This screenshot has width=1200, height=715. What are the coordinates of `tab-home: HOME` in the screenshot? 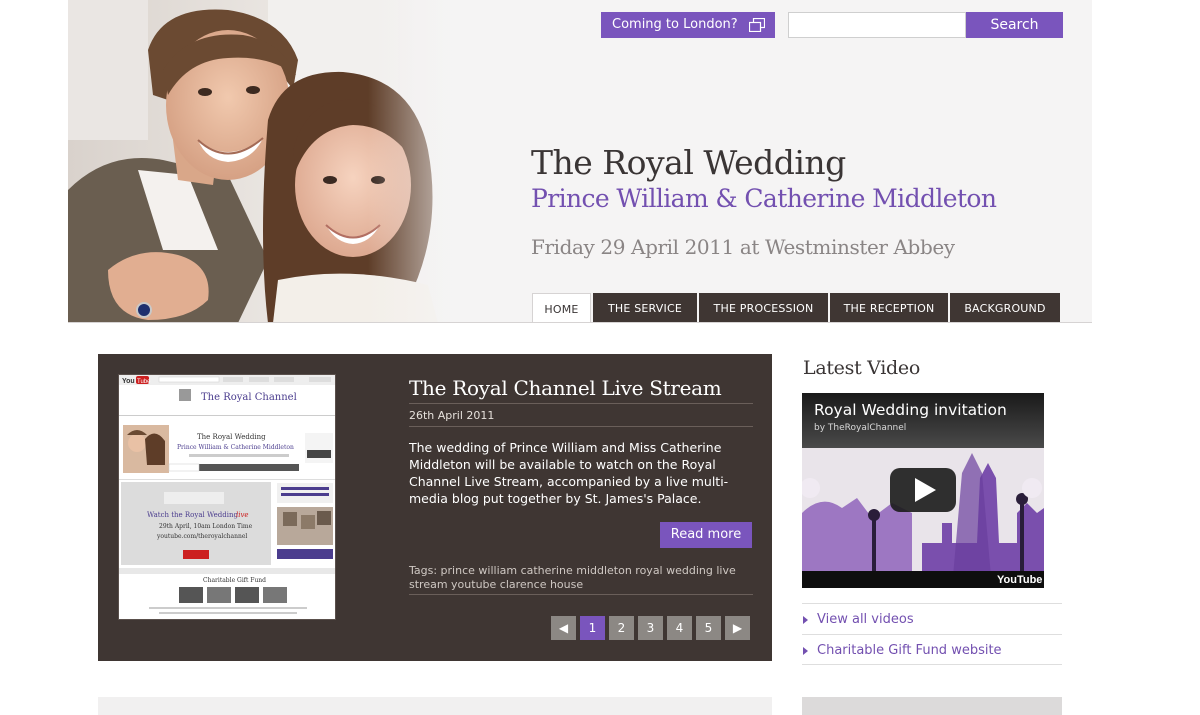 It's located at (561, 307).